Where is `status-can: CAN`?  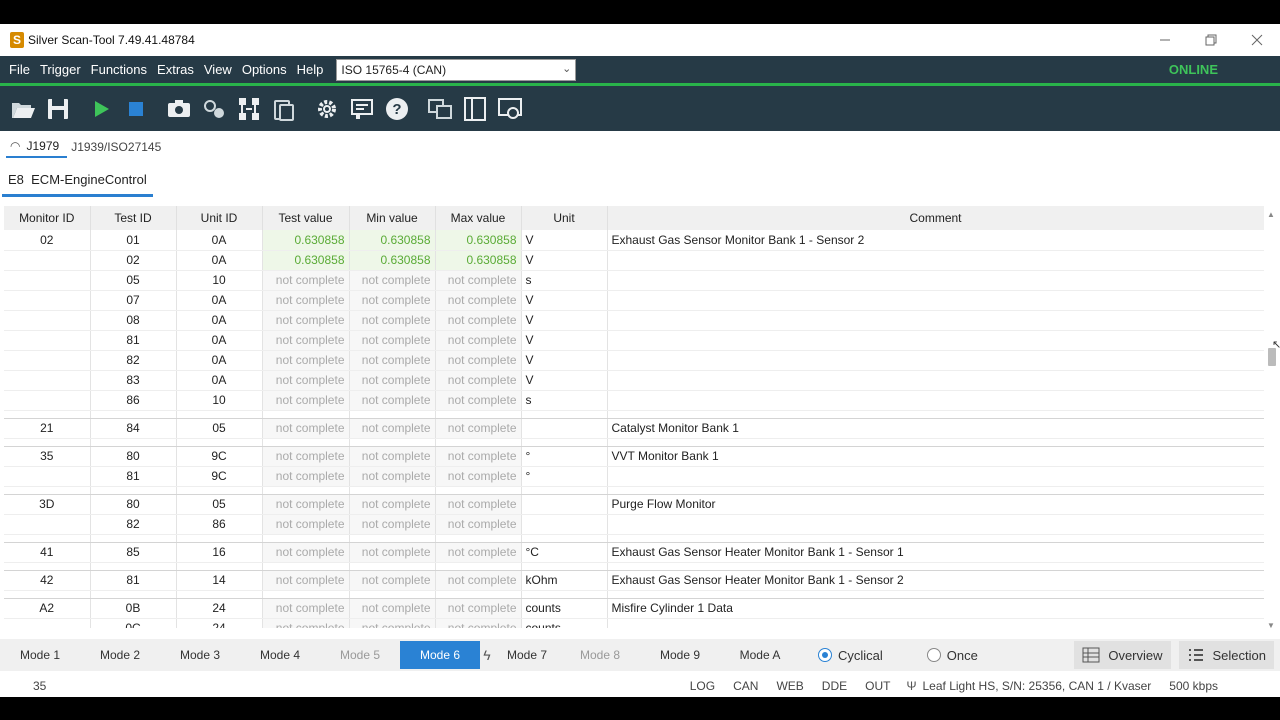
status-can: CAN is located at coordinates (745, 686).